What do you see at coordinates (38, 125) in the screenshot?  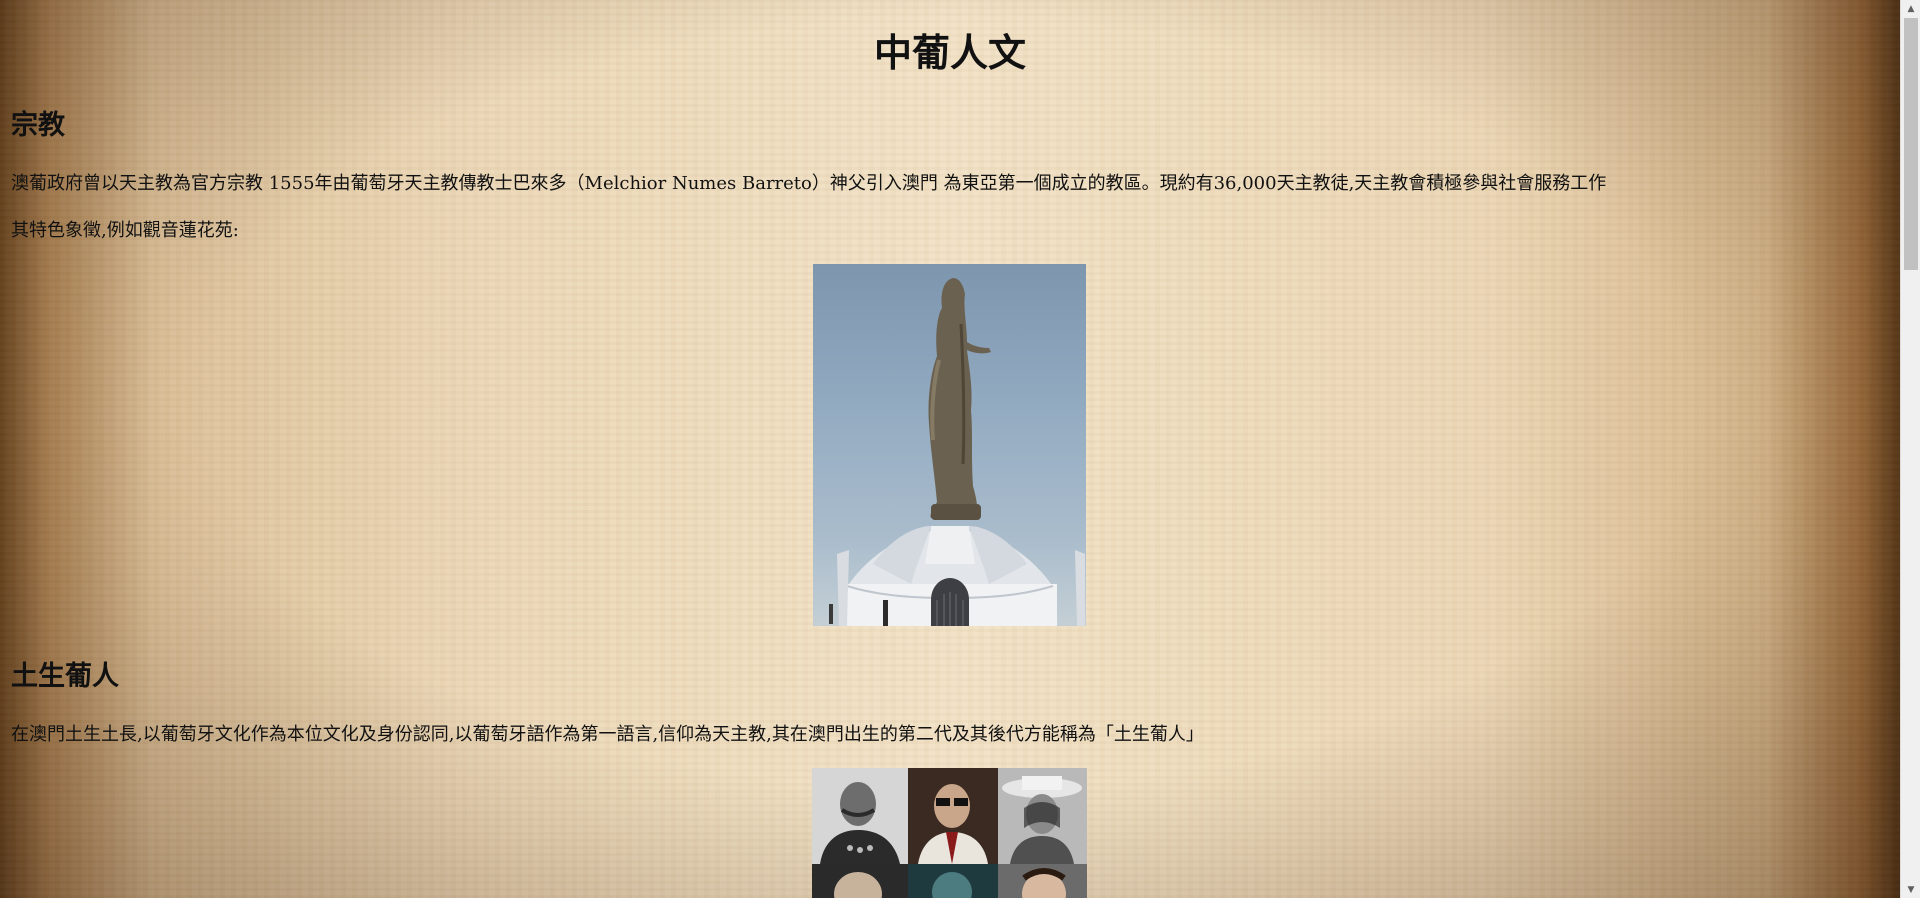 I see `section-heading-religion: 宗教` at bounding box center [38, 125].